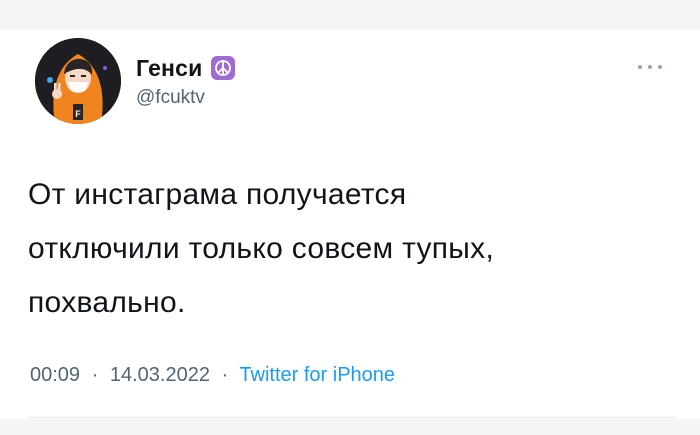  Describe the element at coordinates (352, 417) in the screenshot. I see `divider` at that location.